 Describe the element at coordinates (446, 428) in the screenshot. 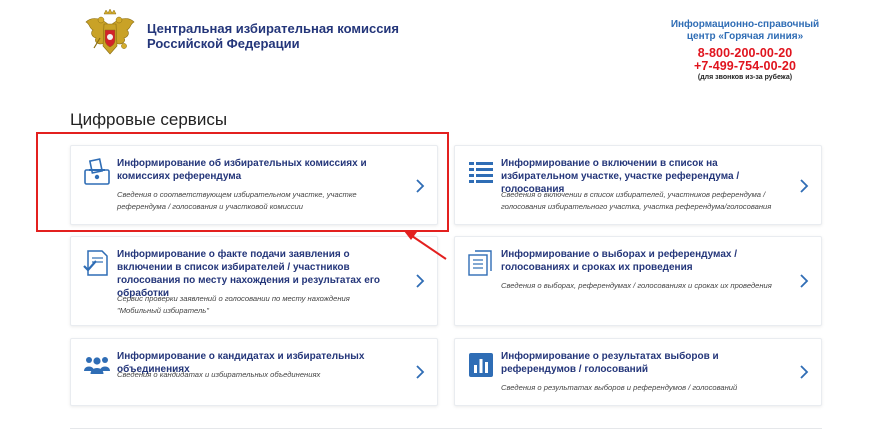

I see `divider` at that location.